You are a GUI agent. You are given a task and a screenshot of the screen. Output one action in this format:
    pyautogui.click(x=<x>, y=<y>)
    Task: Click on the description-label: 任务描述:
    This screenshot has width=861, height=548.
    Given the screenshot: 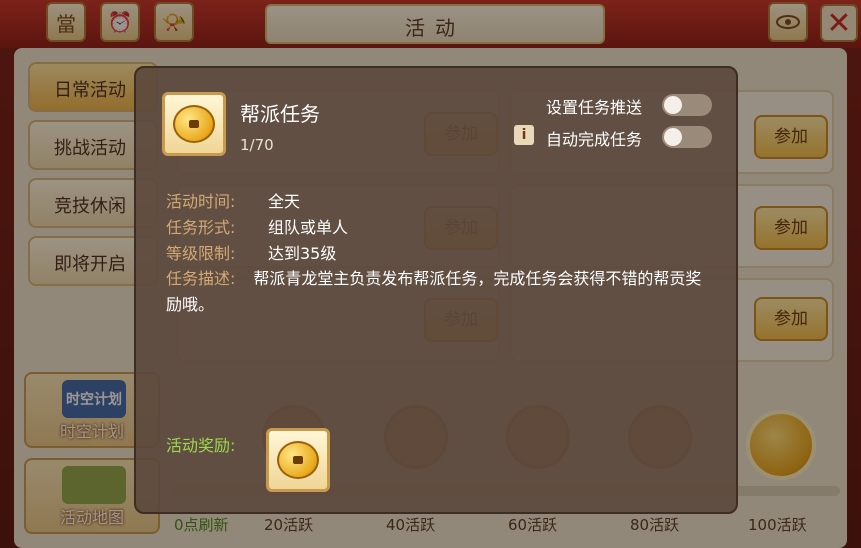 What is the action you would take?
    pyautogui.click(x=201, y=278)
    